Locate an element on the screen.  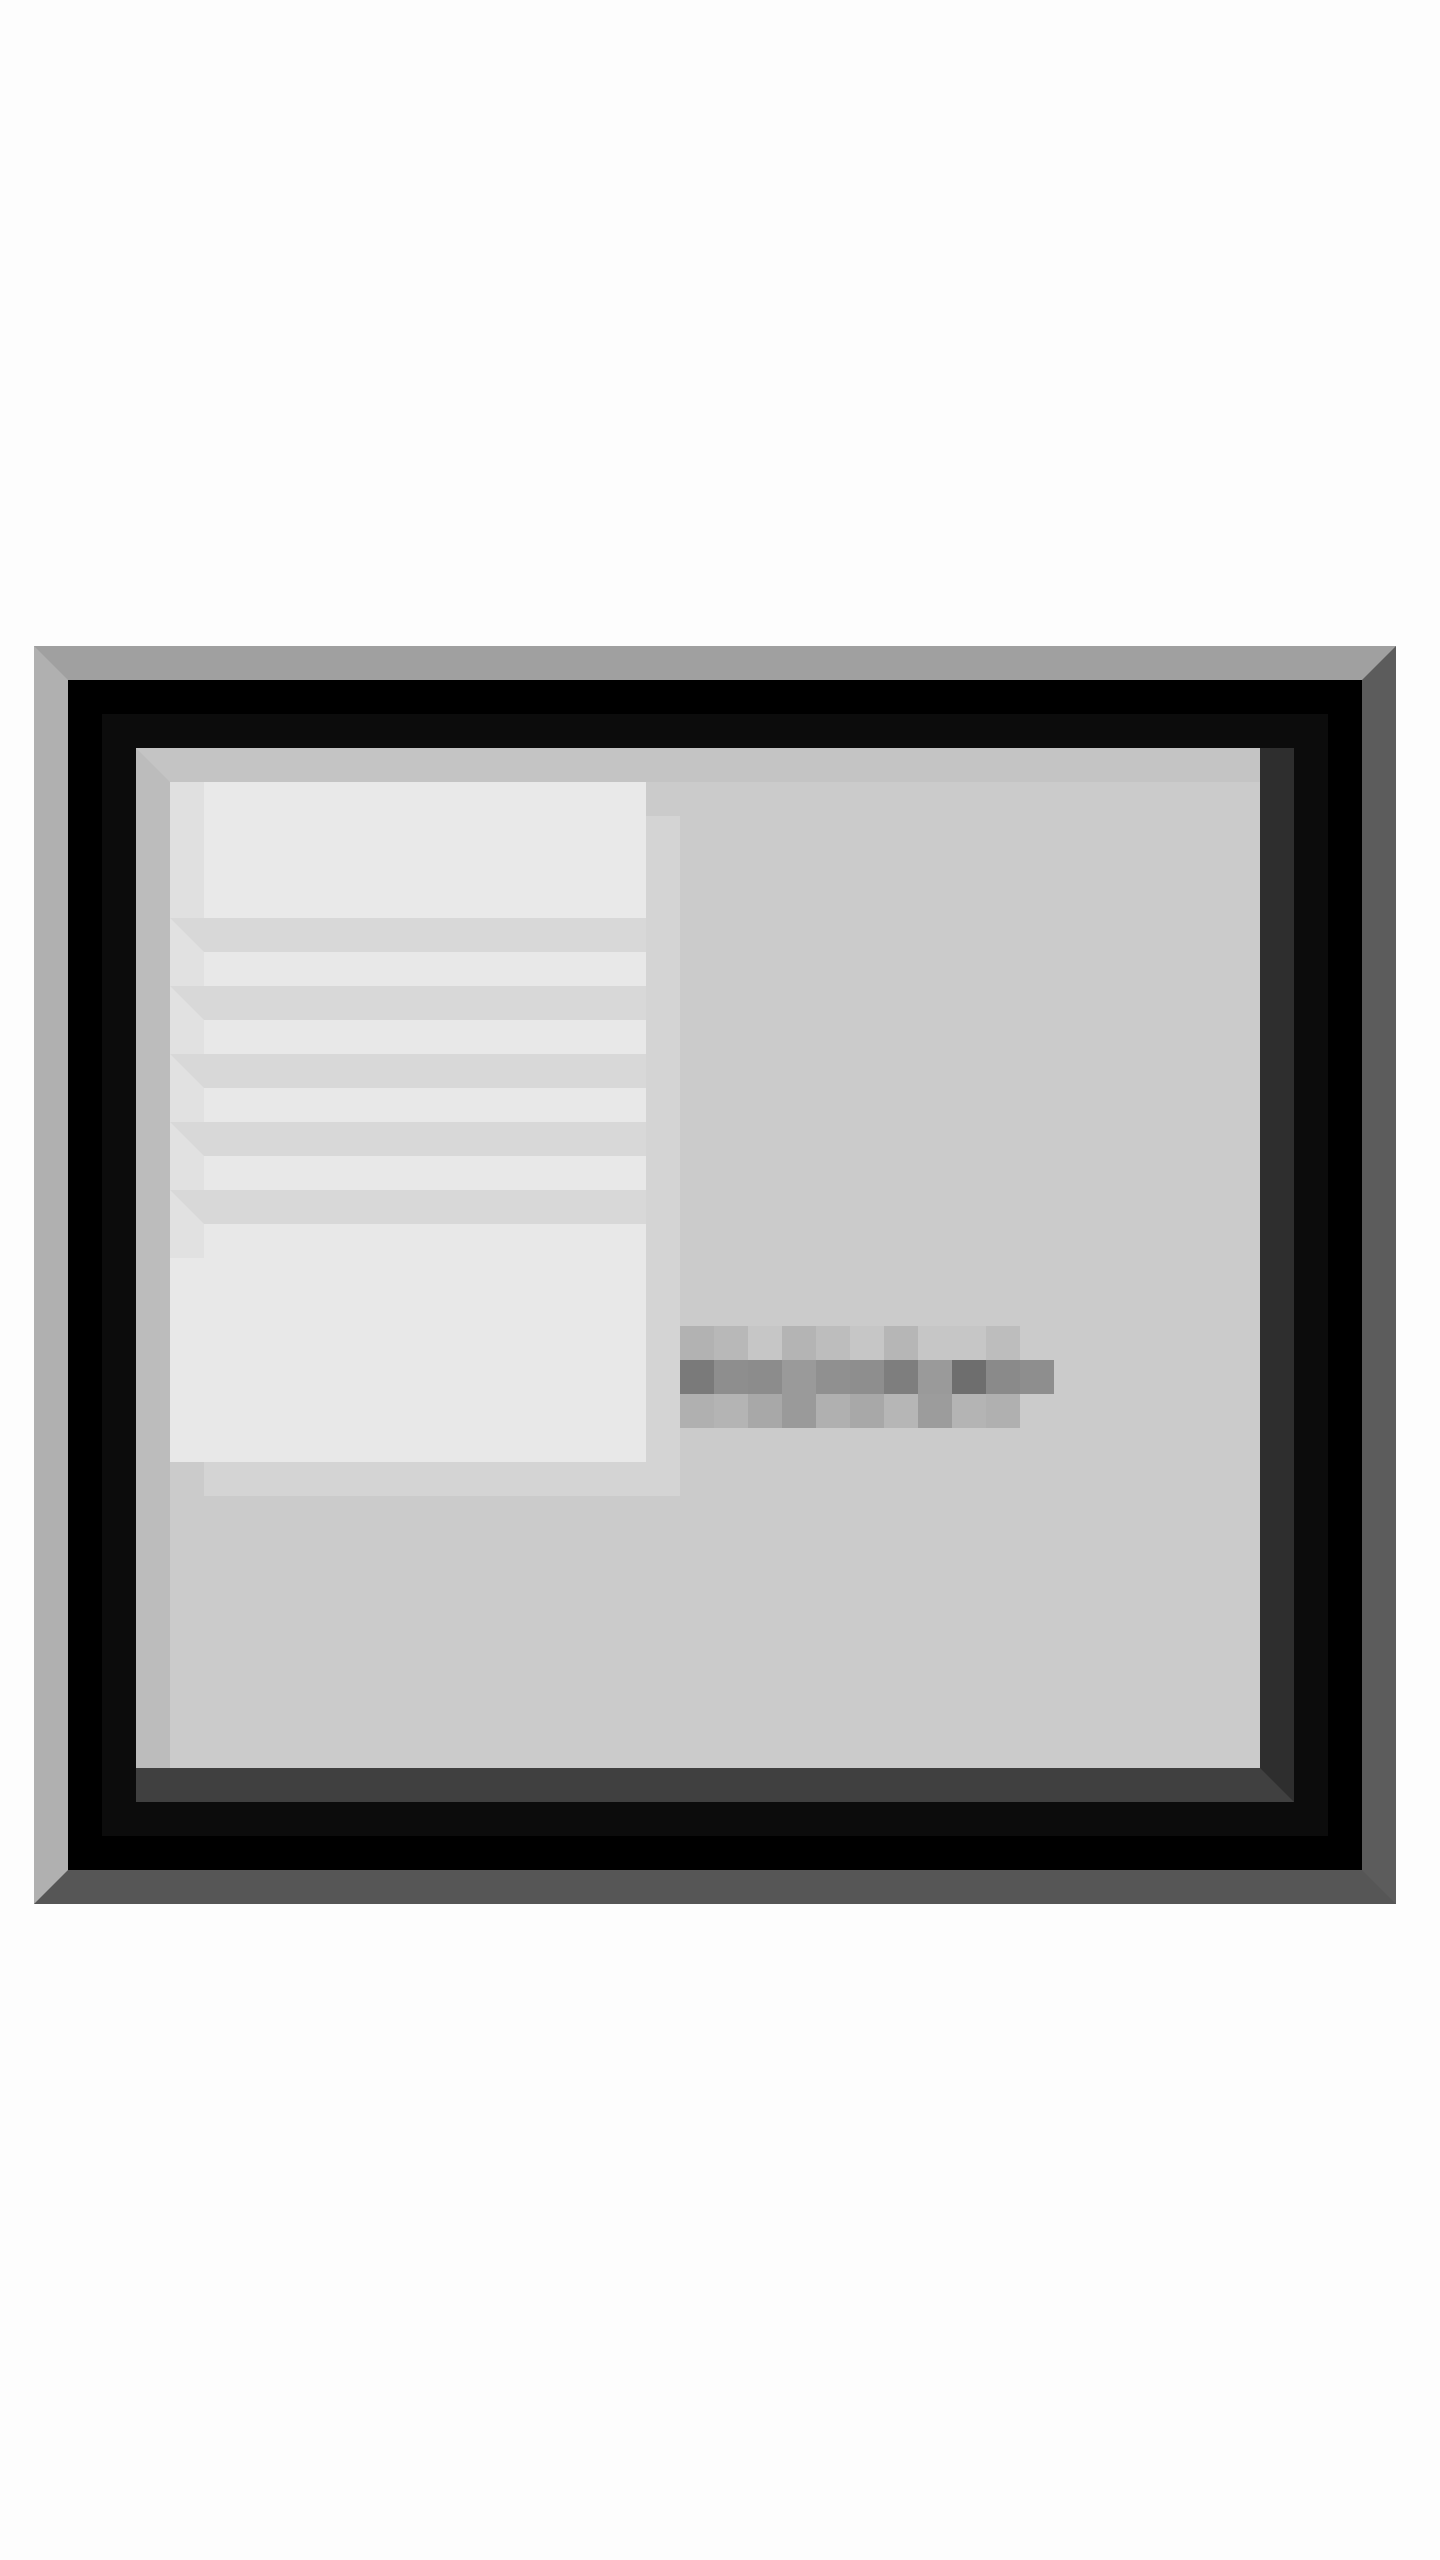
blurred-text-row-top is located at coordinates (850, 1343).